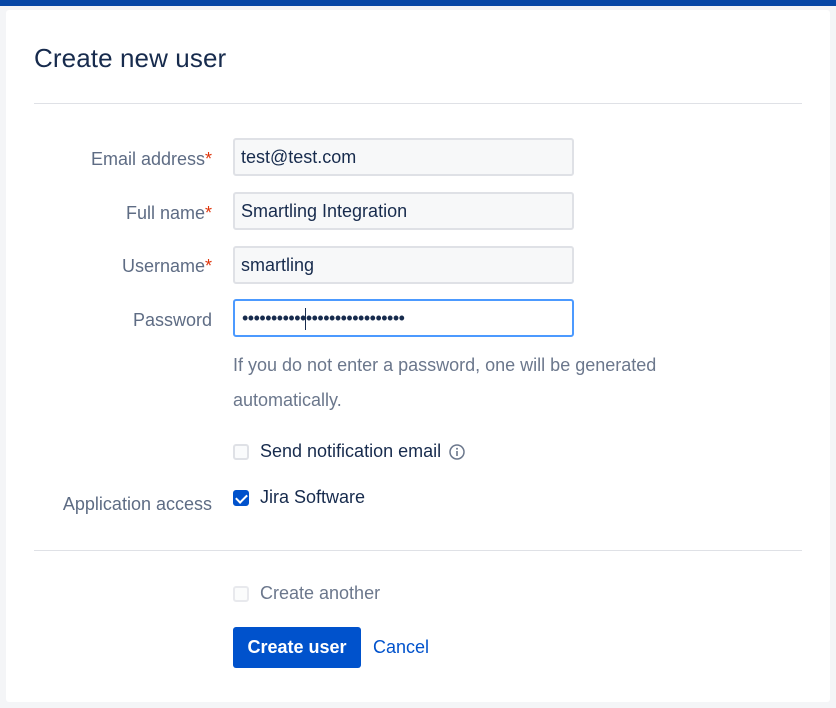 This screenshot has height=708, width=836. What do you see at coordinates (172, 320) in the screenshot?
I see `password-label: Password` at bounding box center [172, 320].